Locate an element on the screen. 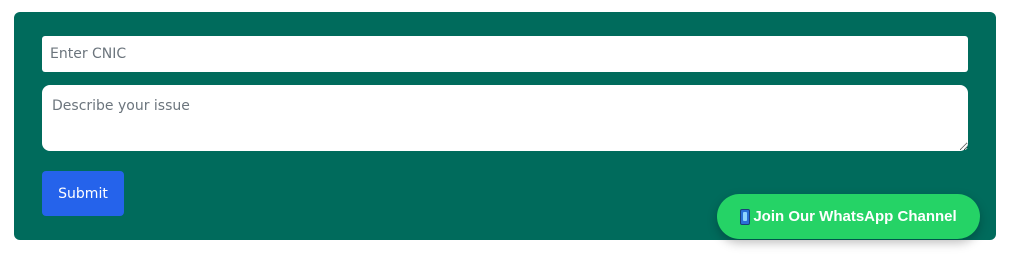 The height and width of the screenshot is (254, 1024). mobile-phone-icon is located at coordinates (745, 216).